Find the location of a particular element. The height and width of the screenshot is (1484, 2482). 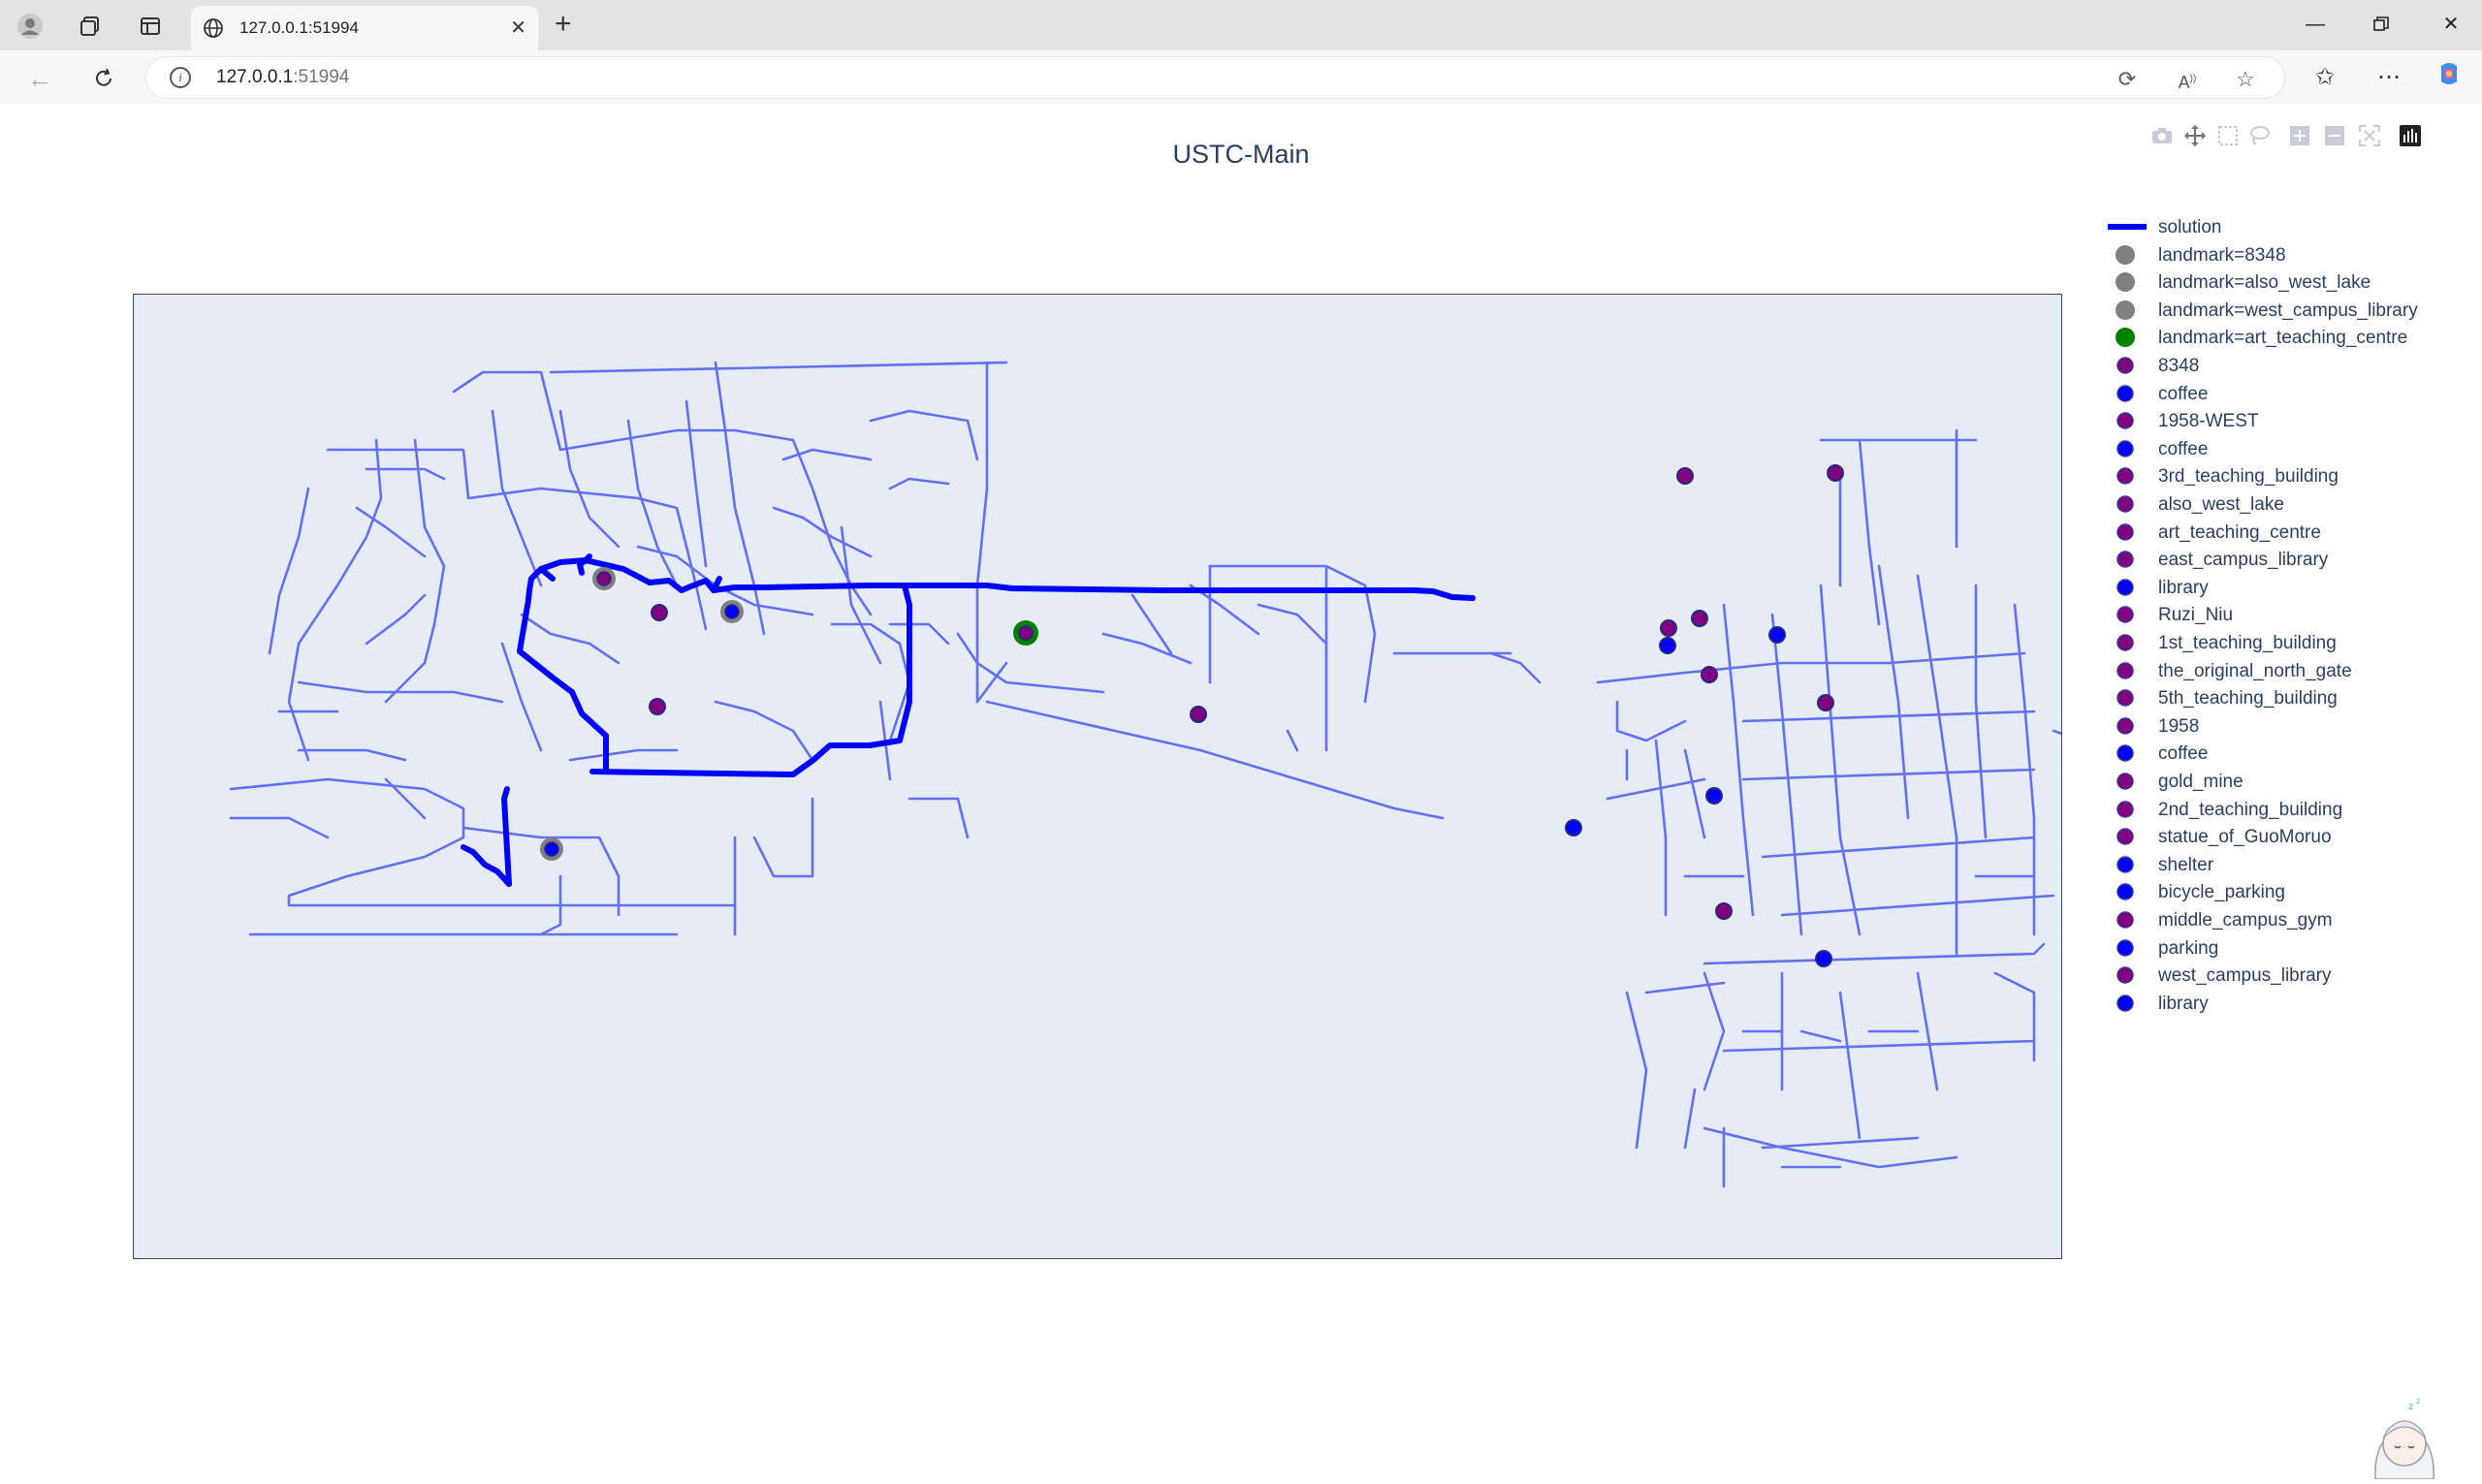

legend-item: 3rd_teaching_building is located at coordinates (2288, 475).